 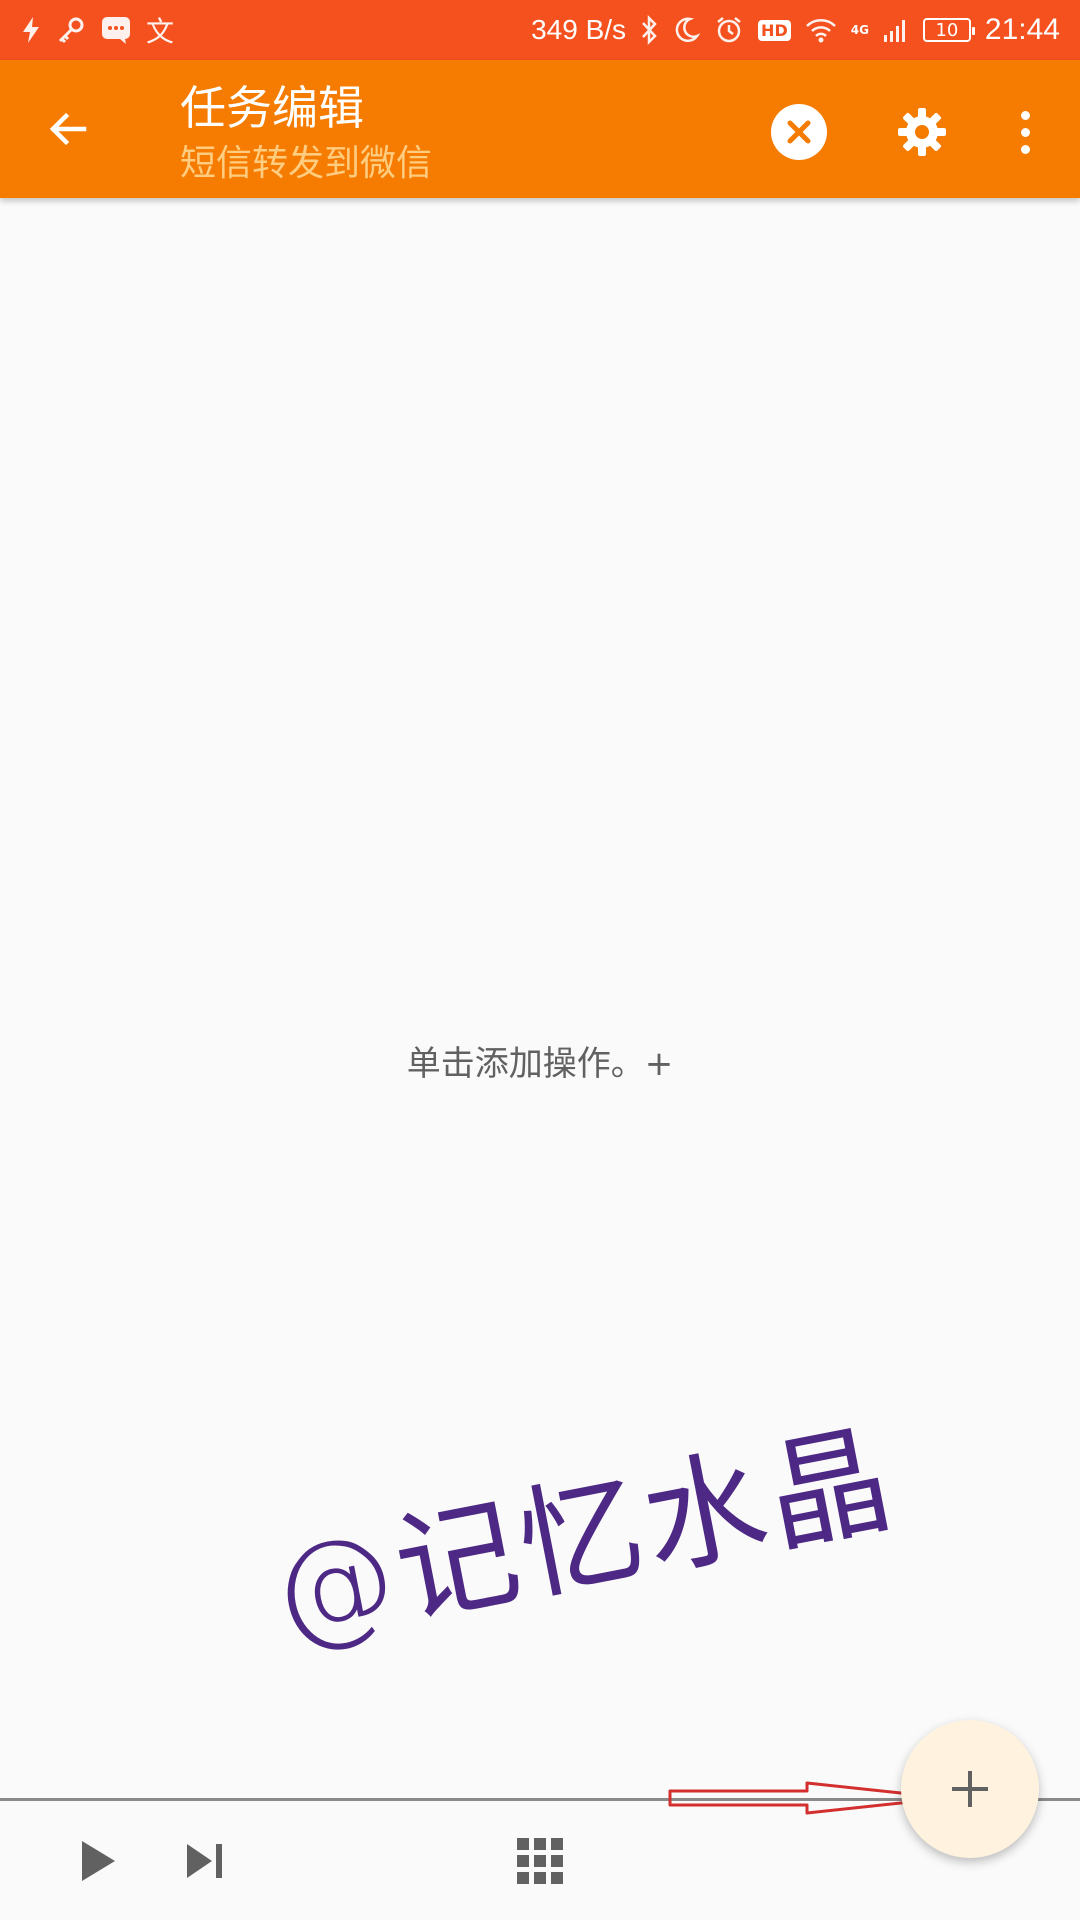 I want to click on grid-icon, so click(x=540, y=1861).